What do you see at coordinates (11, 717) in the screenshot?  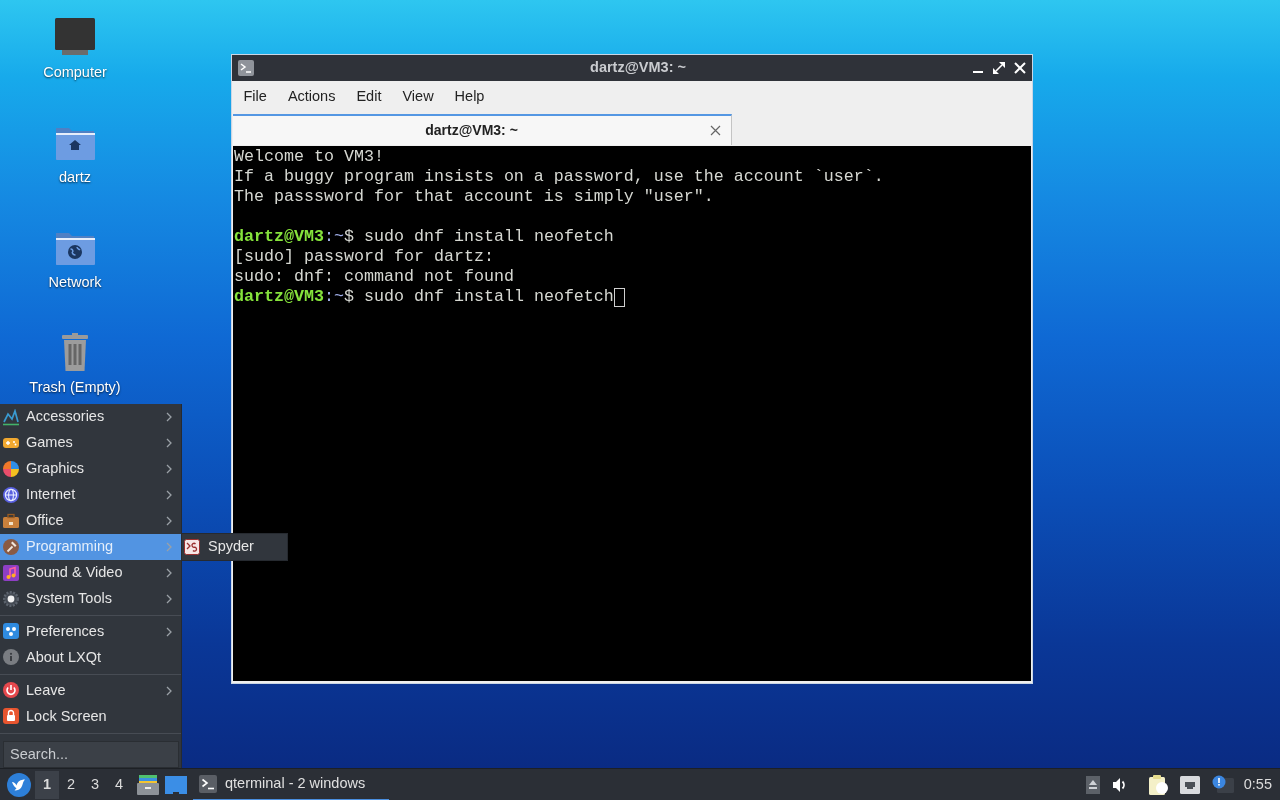 I see `padlock-icon` at bounding box center [11, 717].